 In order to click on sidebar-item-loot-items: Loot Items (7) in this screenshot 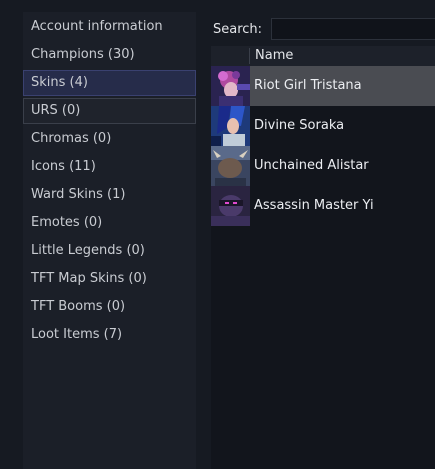, I will do `click(109, 335)`.